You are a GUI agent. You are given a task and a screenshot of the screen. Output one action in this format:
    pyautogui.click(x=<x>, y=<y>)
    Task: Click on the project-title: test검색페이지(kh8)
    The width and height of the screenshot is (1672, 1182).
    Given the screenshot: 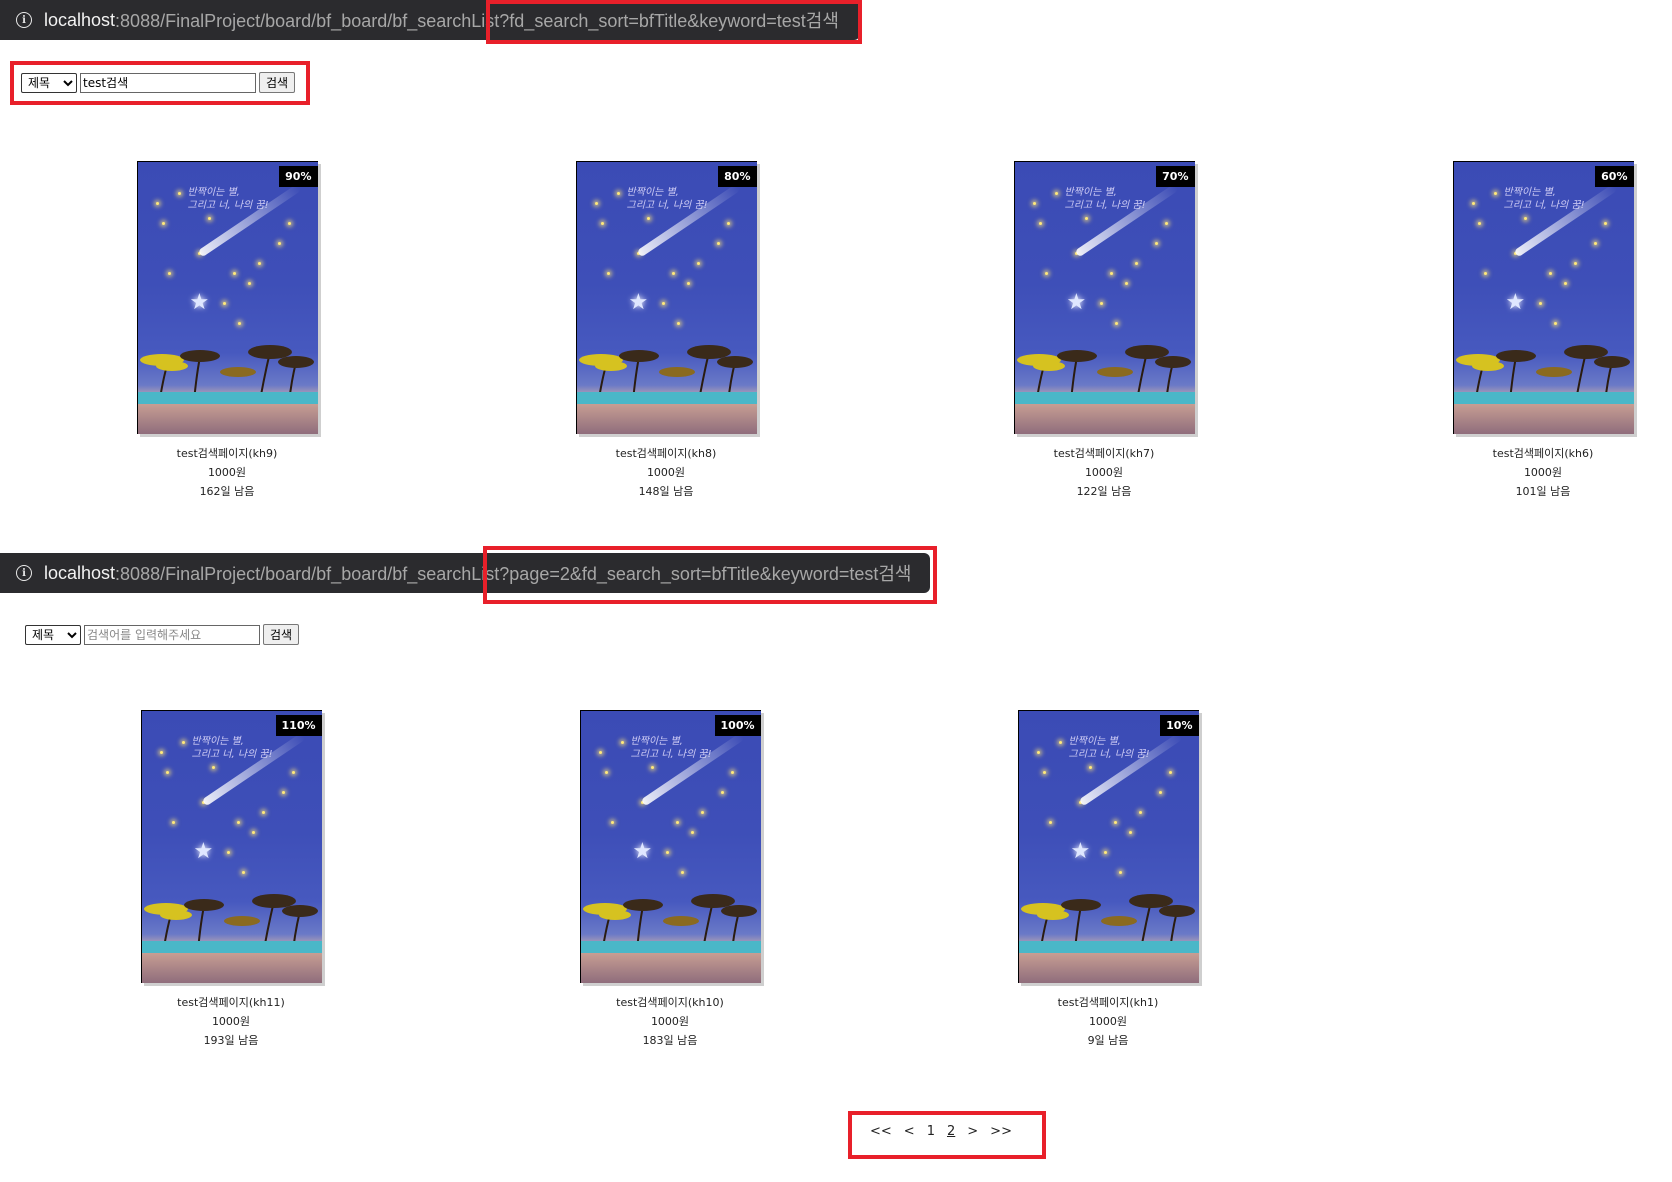 What is the action you would take?
    pyautogui.click(x=666, y=453)
    